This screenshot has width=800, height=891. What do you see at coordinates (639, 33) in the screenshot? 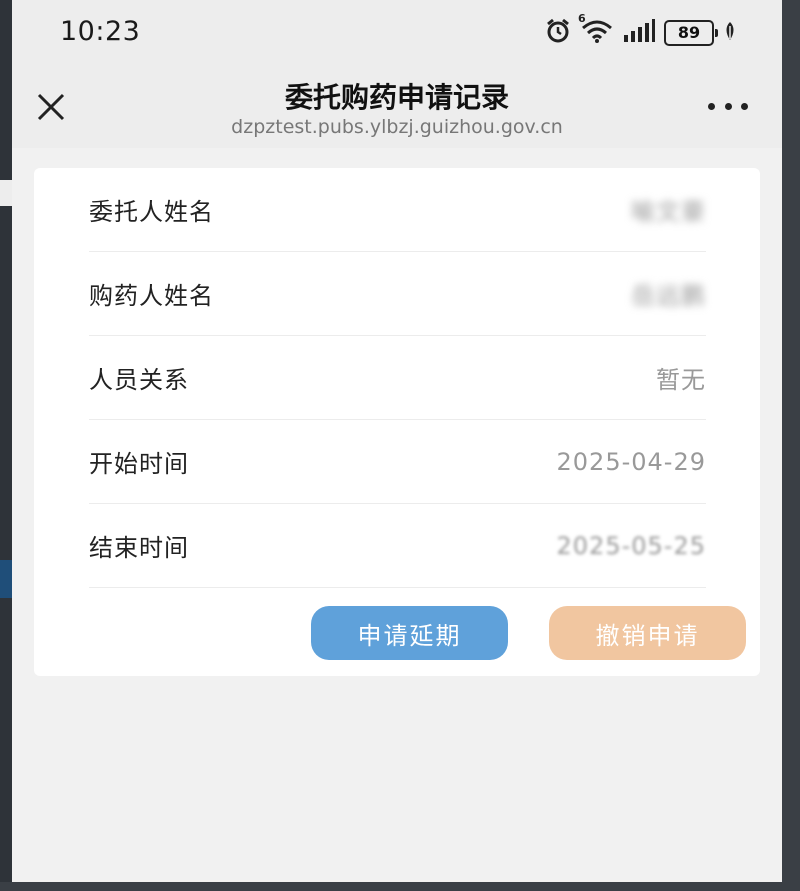
I see `signal-icon` at bounding box center [639, 33].